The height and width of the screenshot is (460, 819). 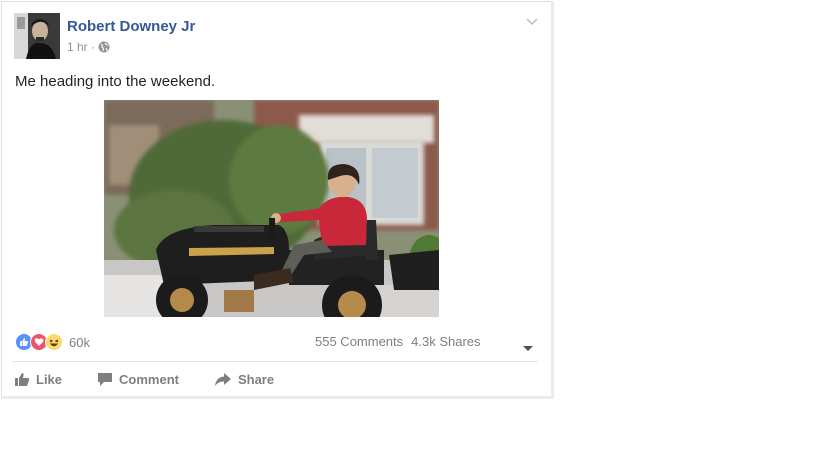 What do you see at coordinates (49, 379) in the screenshot?
I see `like-label: Like` at bounding box center [49, 379].